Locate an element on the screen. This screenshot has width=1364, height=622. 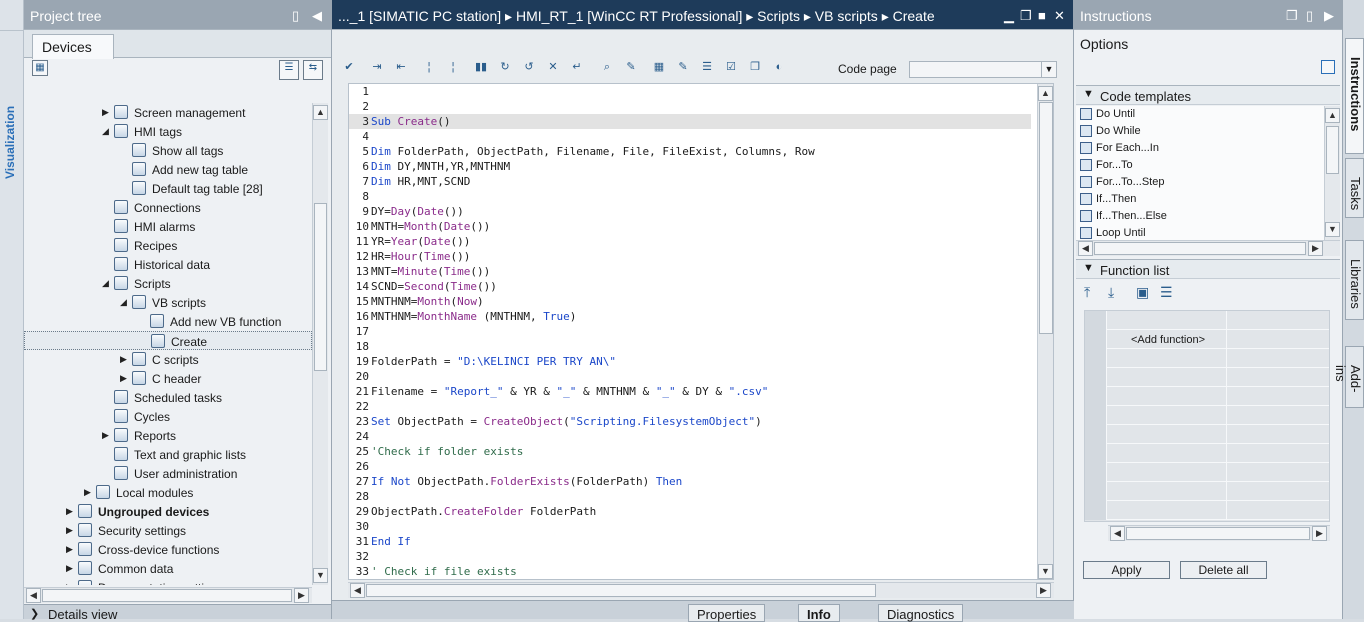
collapse-left-icon: ◀ is located at coordinates (317, 16).